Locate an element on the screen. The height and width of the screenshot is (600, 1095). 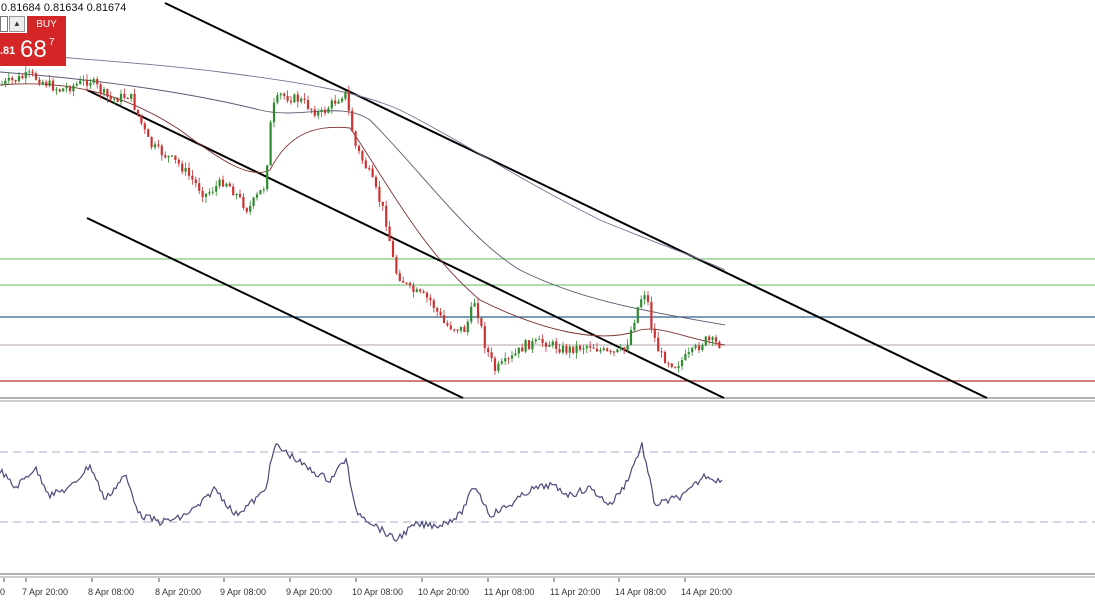
buy-panel: .81 68 7 BUY ▲ is located at coordinates (33, 41).